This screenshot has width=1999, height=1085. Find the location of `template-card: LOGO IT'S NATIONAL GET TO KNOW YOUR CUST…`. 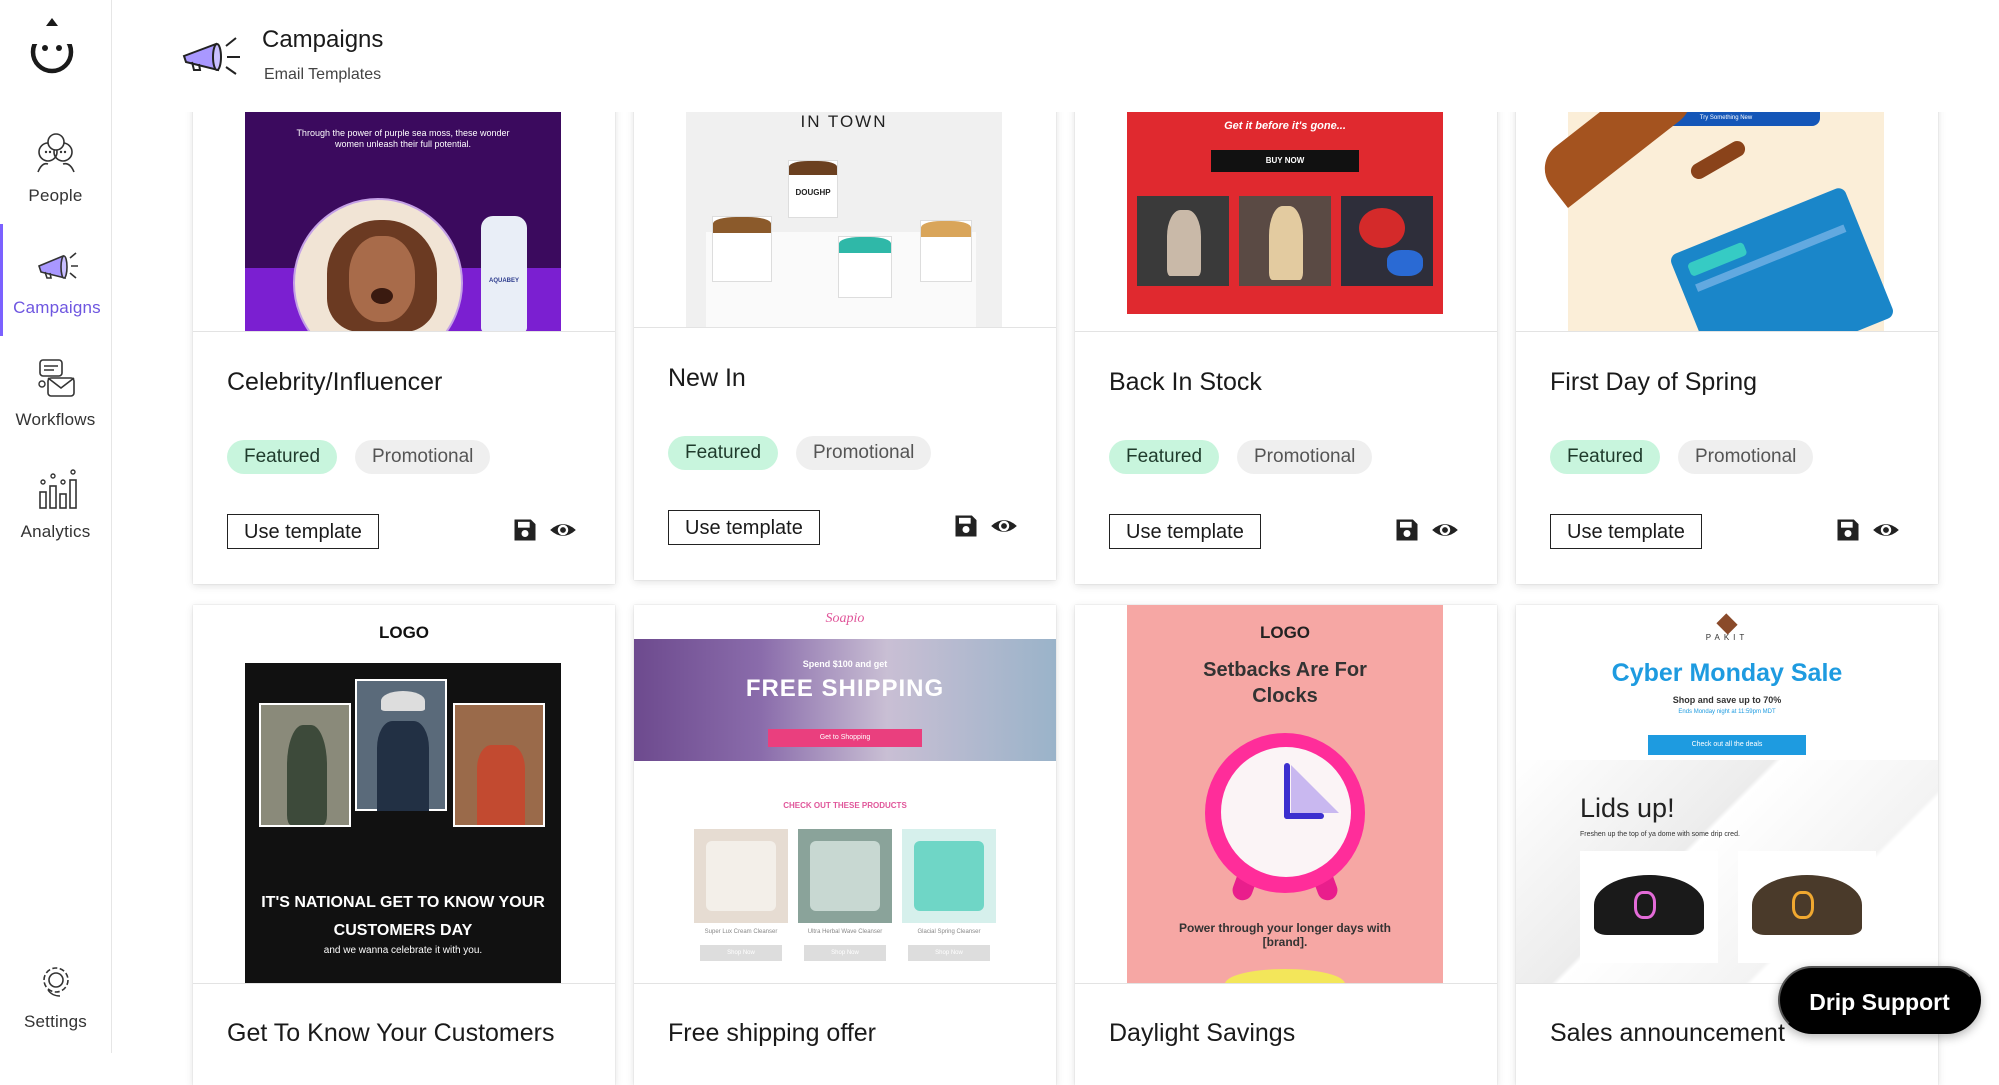

template-card: LOGO IT'S NATIONAL GET TO KNOW YOUR CUST… is located at coordinates (404, 845).